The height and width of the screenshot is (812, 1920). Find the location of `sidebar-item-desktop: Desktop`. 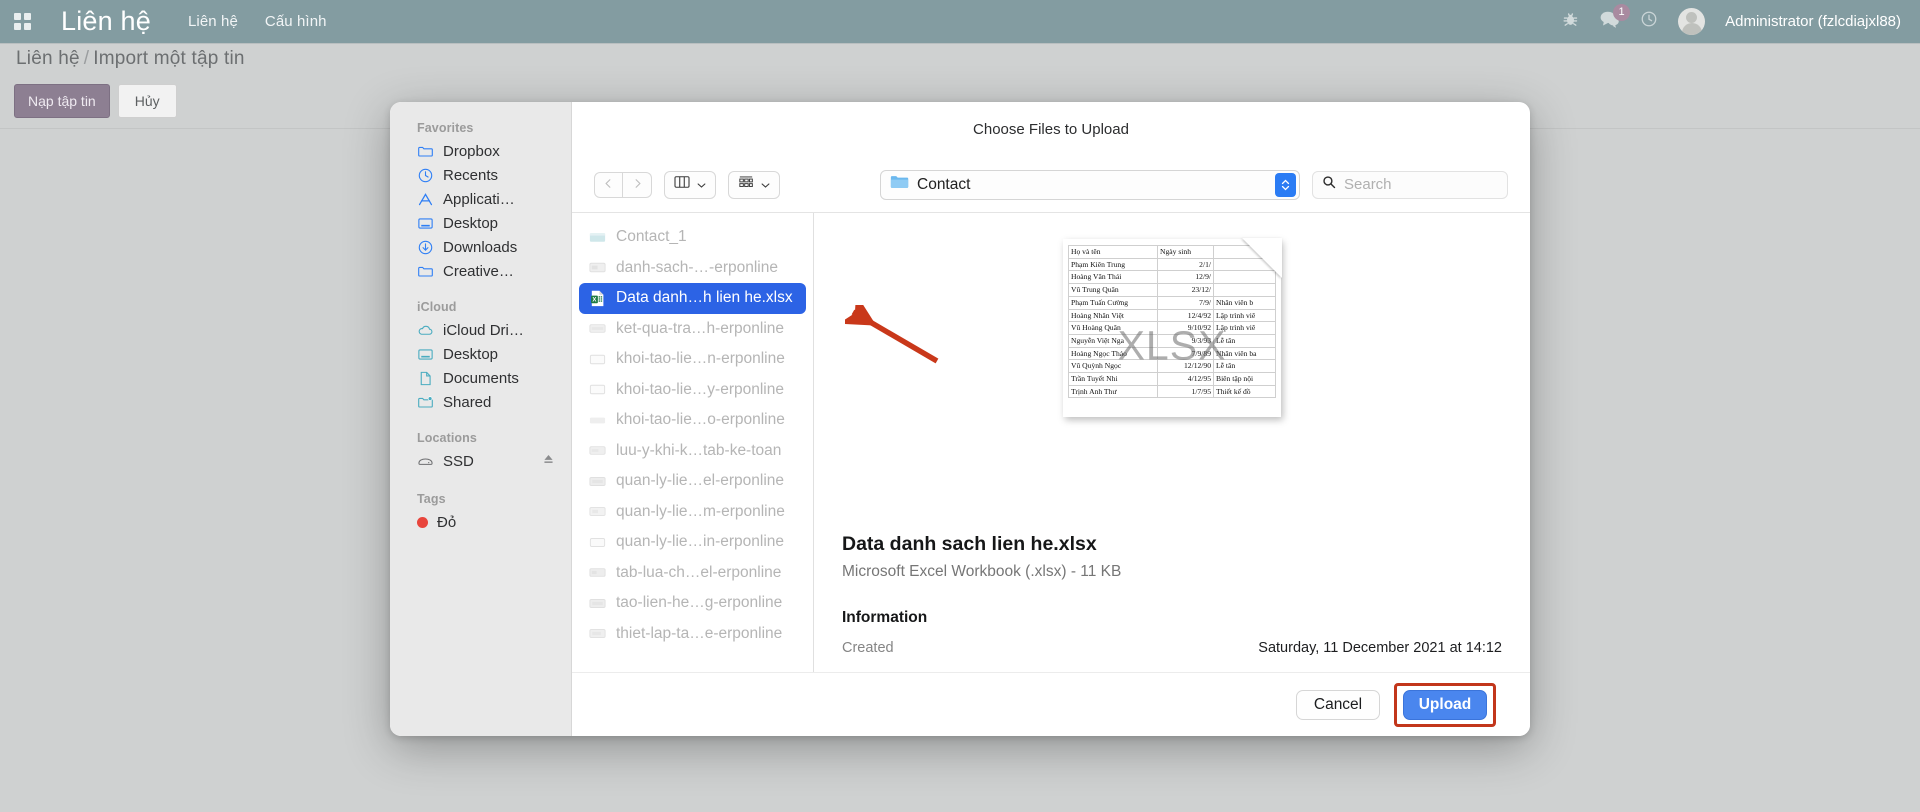

sidebar-item-desktop: Desktop is located at coordinates (480, 223).